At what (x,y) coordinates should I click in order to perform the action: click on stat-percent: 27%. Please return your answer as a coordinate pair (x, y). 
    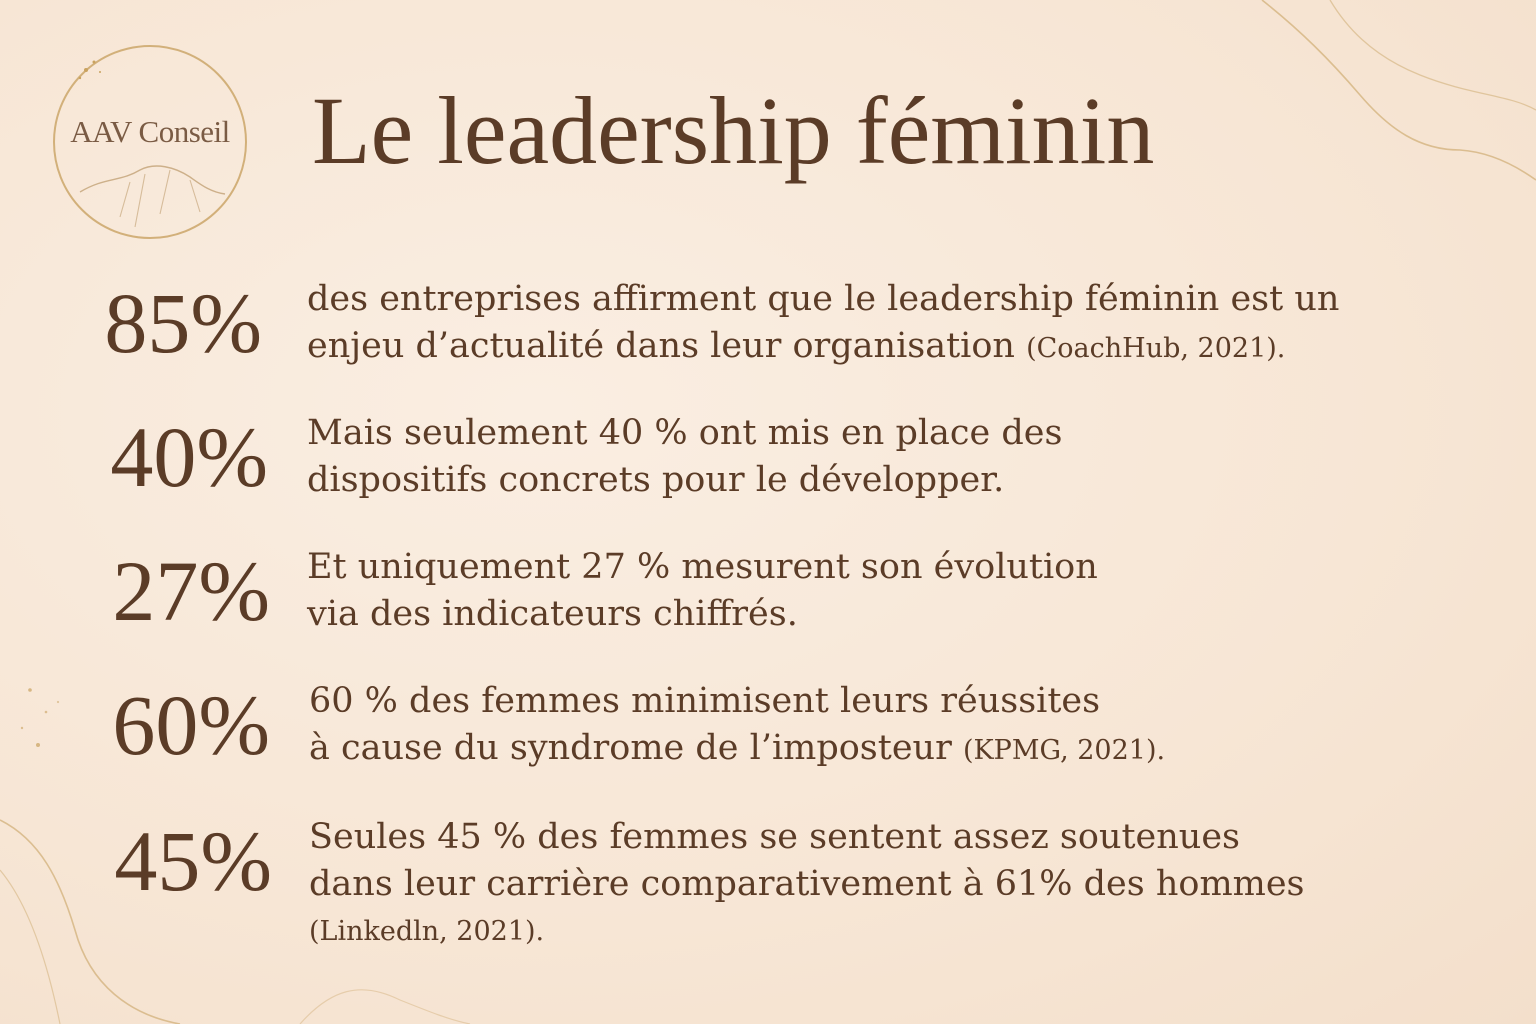
    Looking at the image, I should click on (191, 591).